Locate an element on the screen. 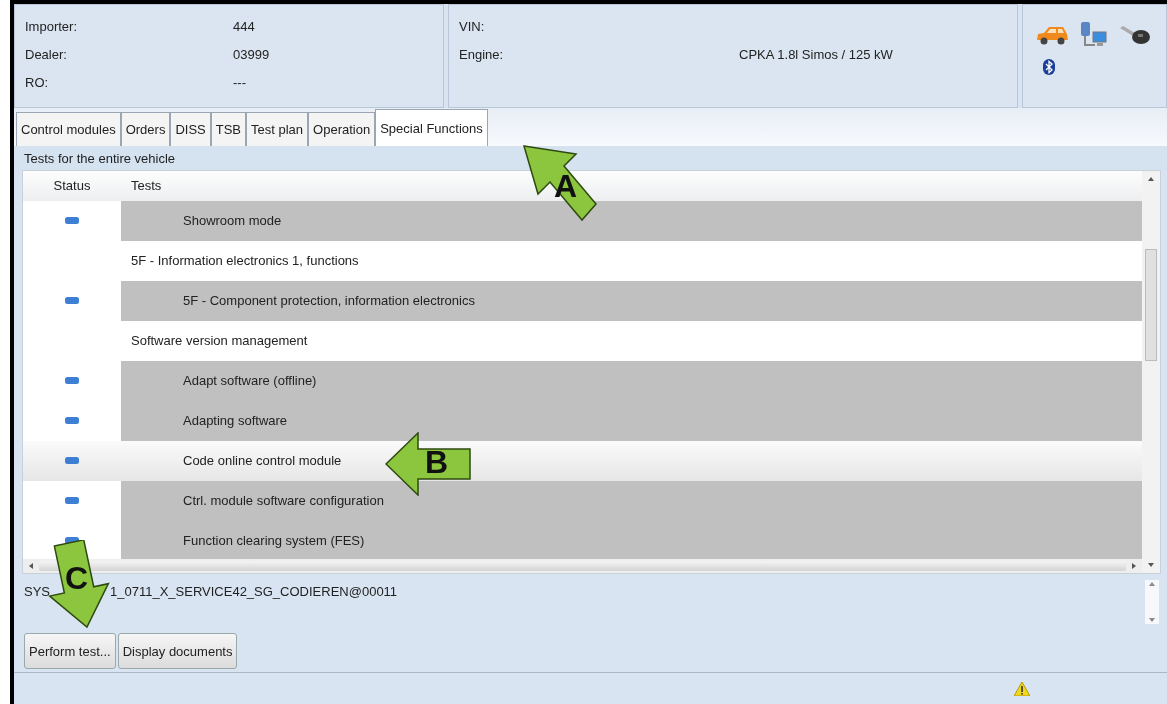 Image resolution: width=1167 pixels, height=704 pixels. tab: Test plan is located at coordinates (277, 129).